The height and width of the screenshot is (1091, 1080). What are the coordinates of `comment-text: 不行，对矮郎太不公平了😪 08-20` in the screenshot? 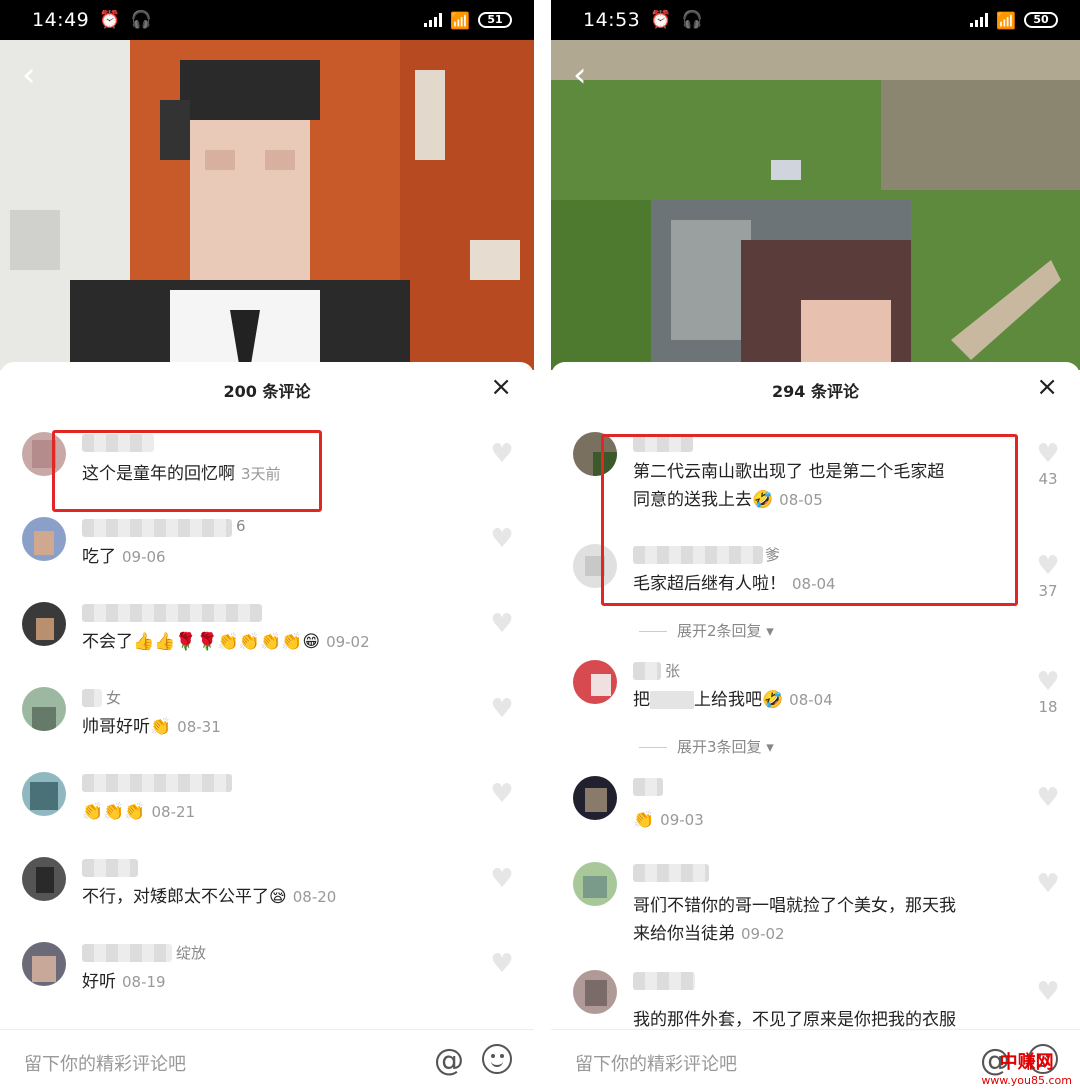 It's located at (209, 897).